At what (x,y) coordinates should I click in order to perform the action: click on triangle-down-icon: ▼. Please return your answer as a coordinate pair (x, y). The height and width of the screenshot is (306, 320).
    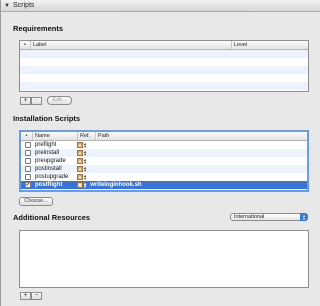
    Looking at the image, I should click on (7, 6).